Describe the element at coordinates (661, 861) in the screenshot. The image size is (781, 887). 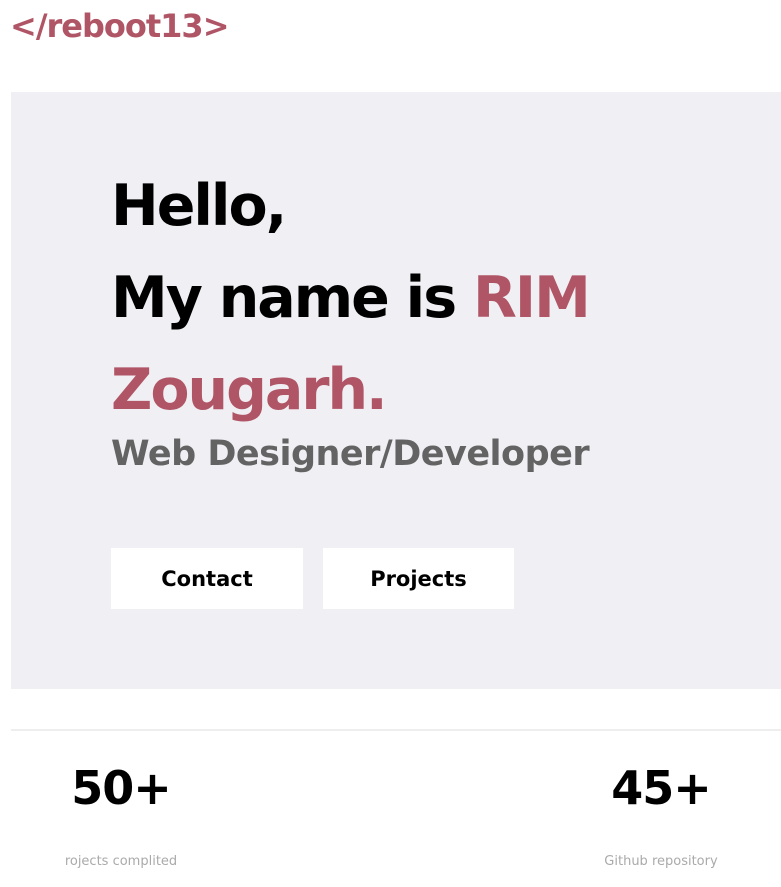
I see `repositories-count-label: Github repository` at that location.